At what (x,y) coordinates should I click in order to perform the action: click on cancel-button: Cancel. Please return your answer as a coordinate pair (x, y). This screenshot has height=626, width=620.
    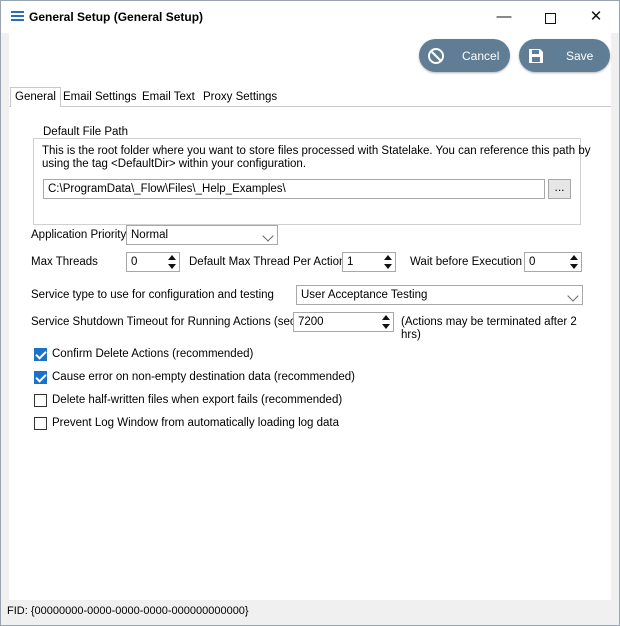
    Looking at the image, I should click on (464, 55).